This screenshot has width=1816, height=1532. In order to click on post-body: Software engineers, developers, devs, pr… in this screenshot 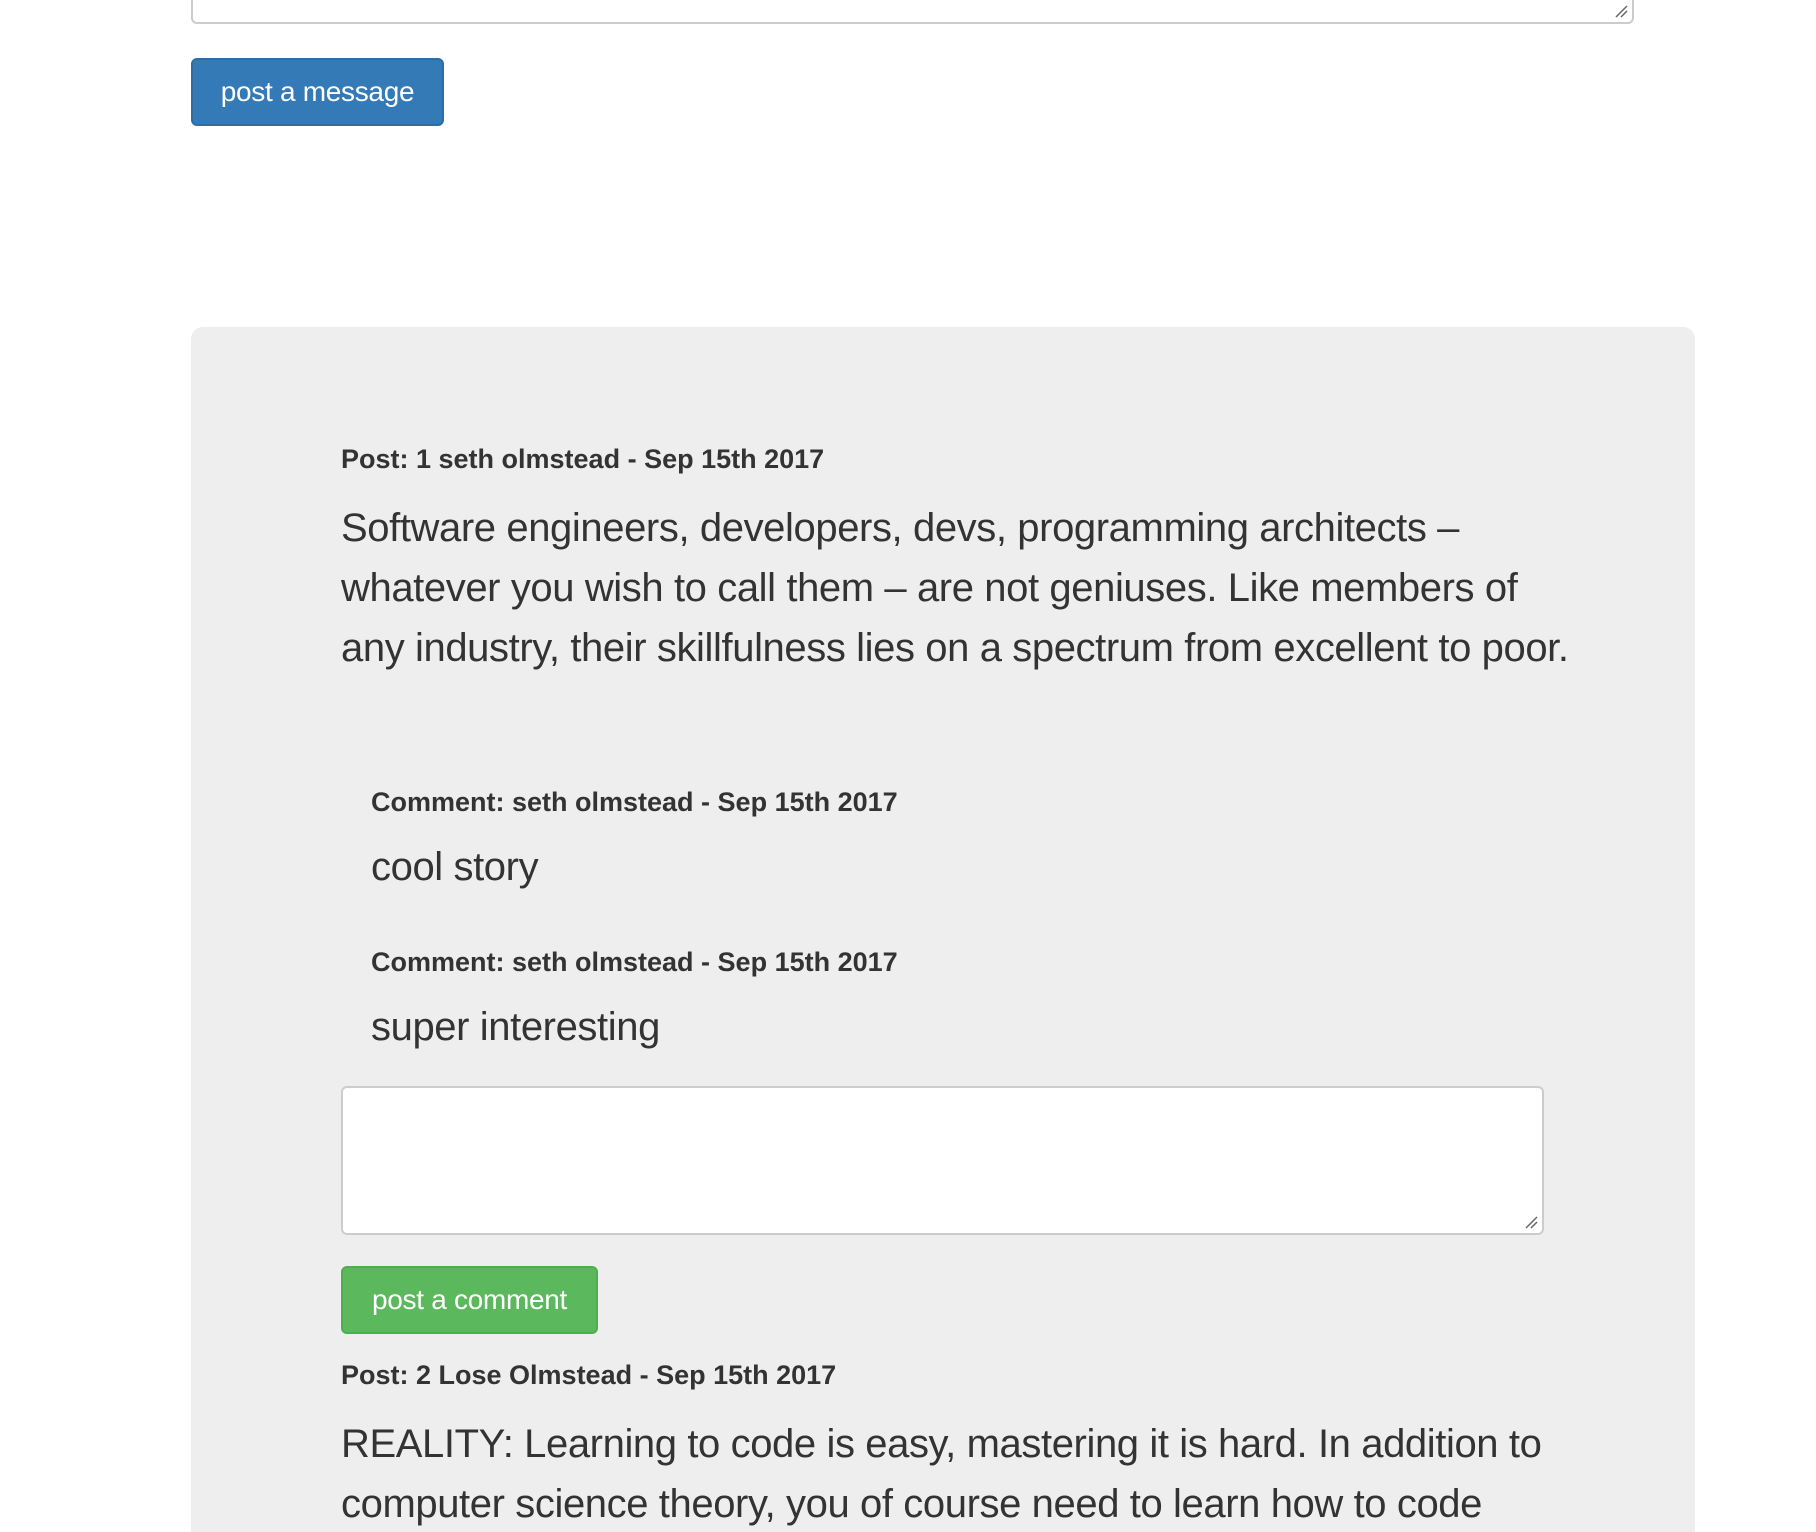, I will do `click(955, 588)`.